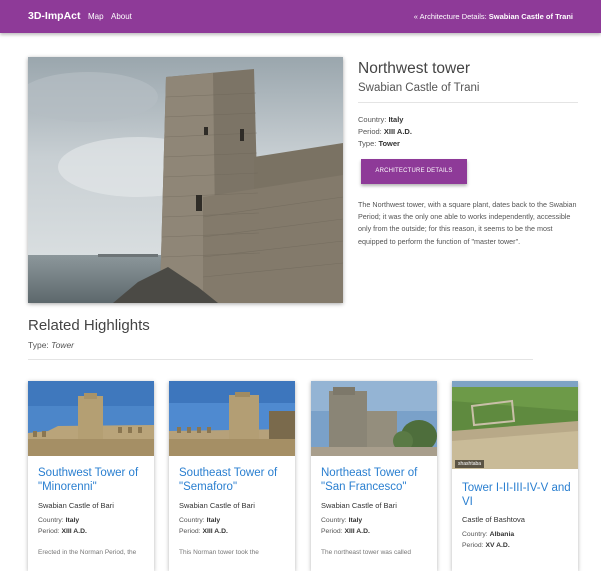 The image size is (601, 571). Describe the element at coordinates (389, 143) in the screenshot. I see `meta-type-value: Tower` at that location.